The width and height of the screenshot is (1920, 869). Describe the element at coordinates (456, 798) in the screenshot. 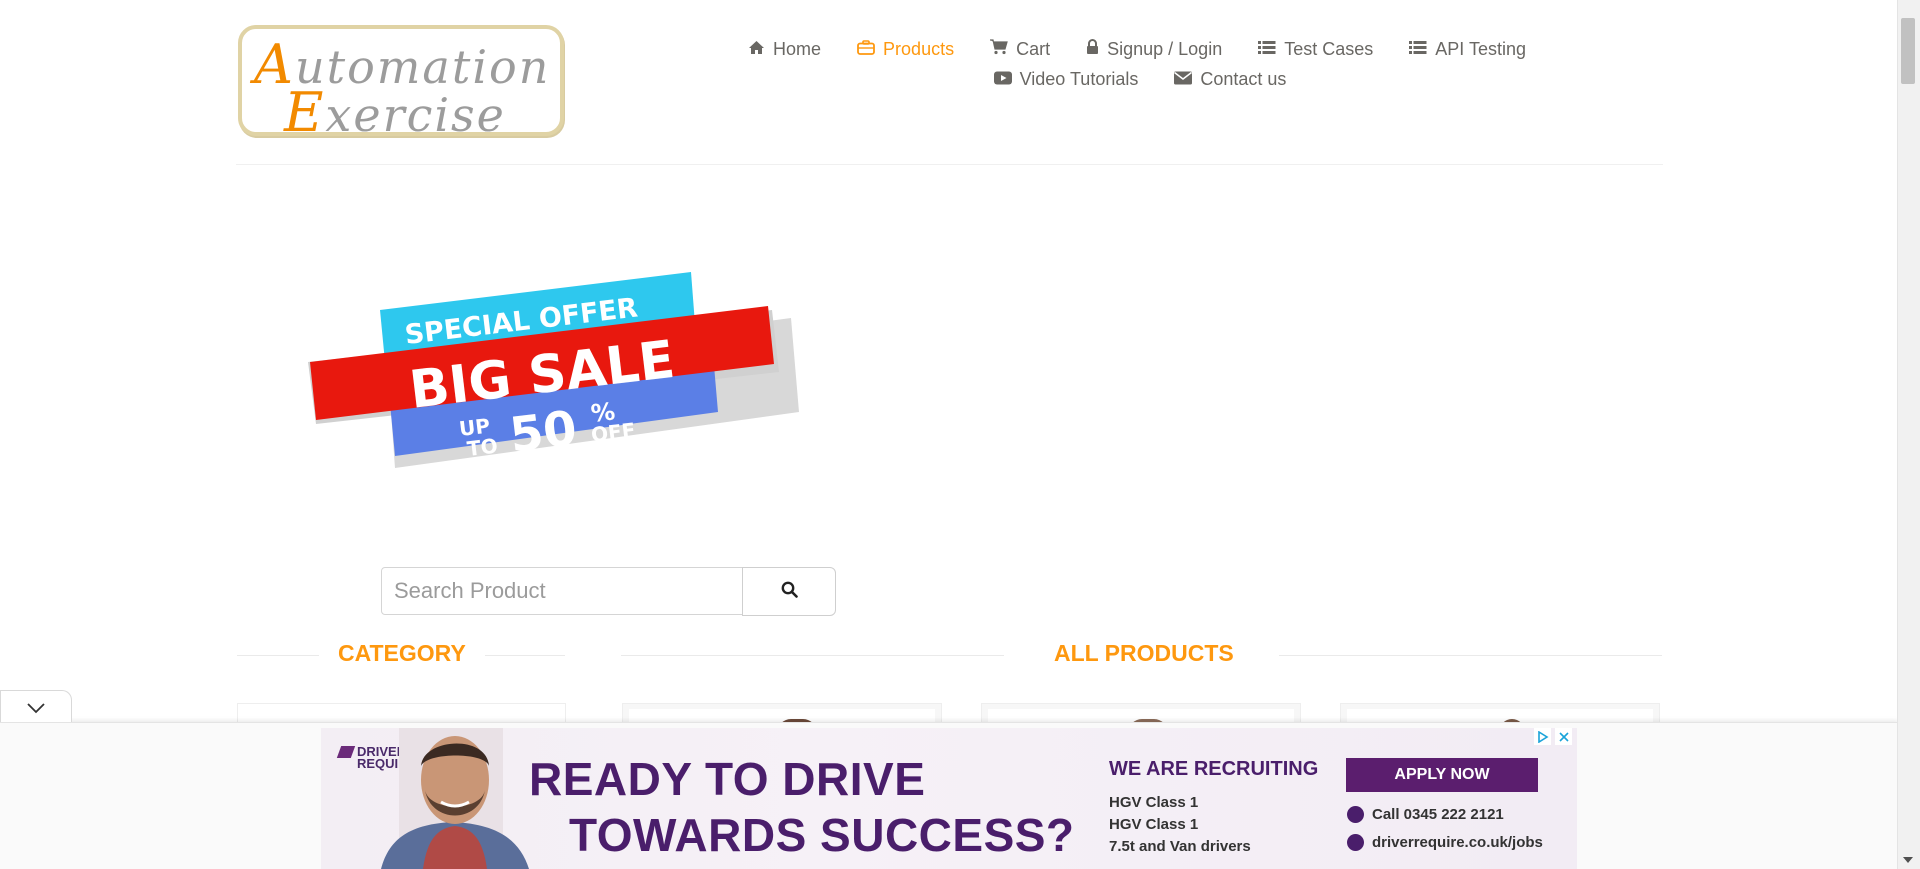

I see `ad-person-image` at that location.